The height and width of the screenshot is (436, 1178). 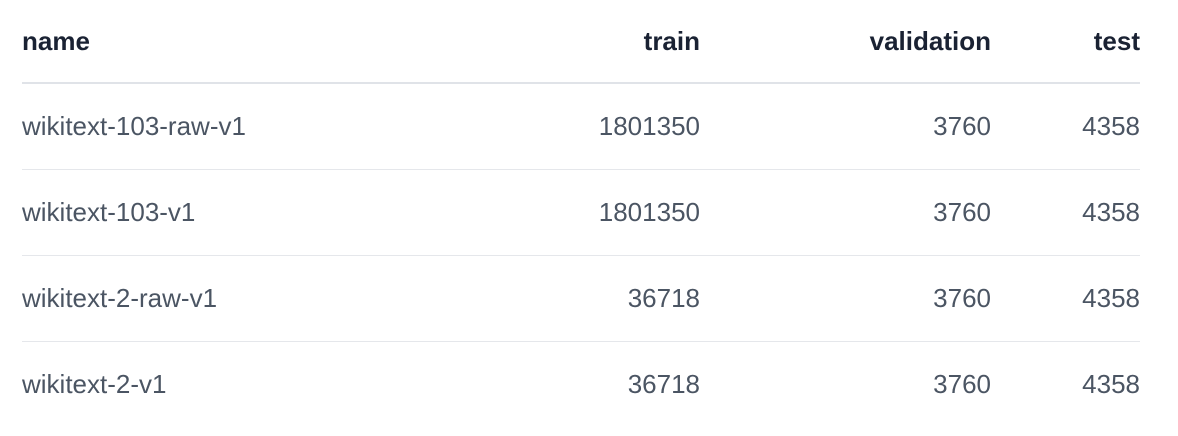 I want to click on column-header-validation: validation, so click(x=845, y=42).